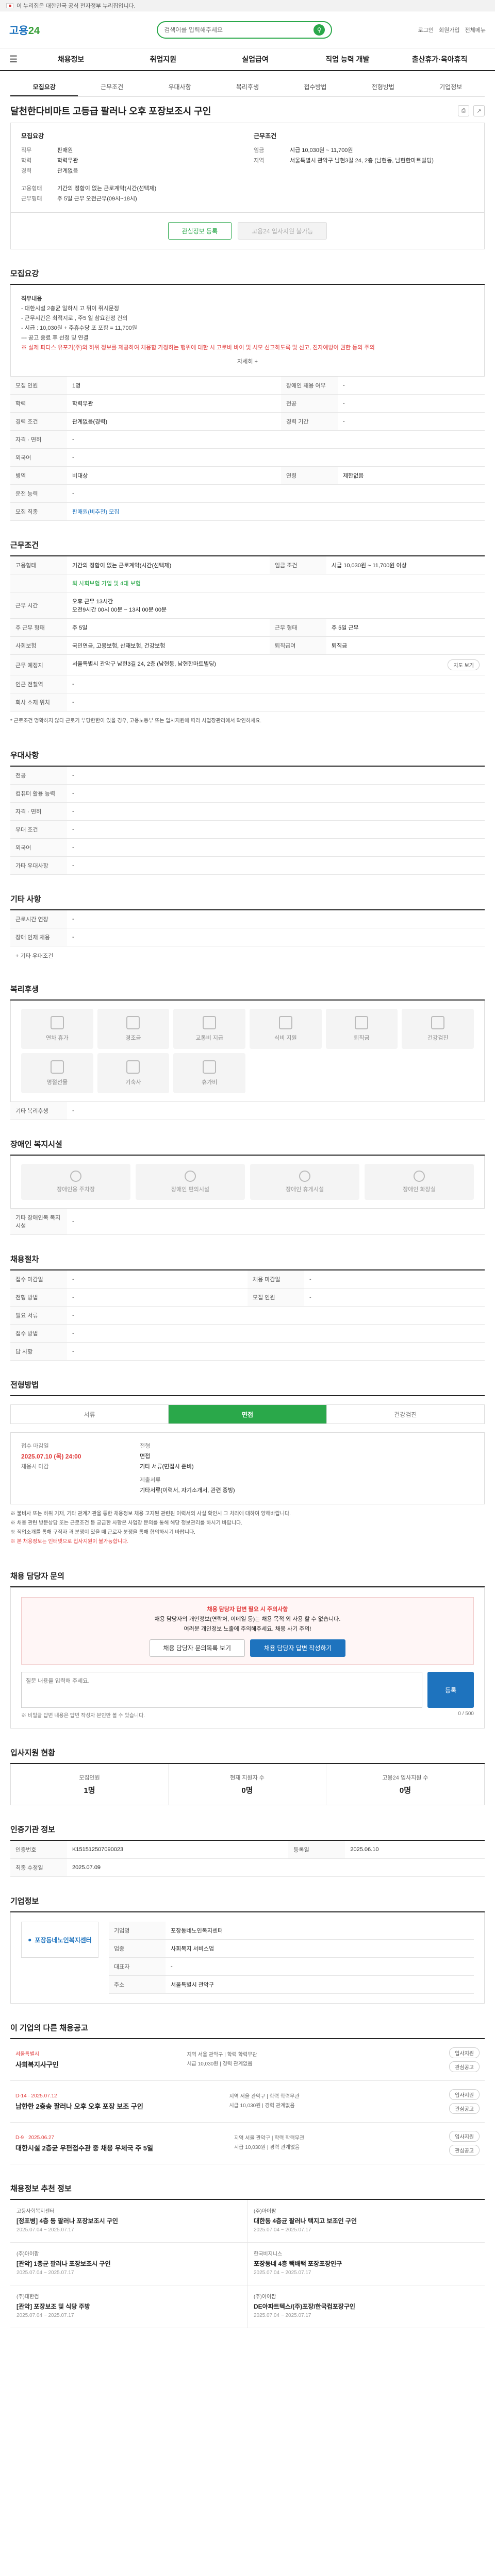 This screenshot has width=495, height=2576. I want to click on table-row: 운전 능력 -, so click(247, 493).